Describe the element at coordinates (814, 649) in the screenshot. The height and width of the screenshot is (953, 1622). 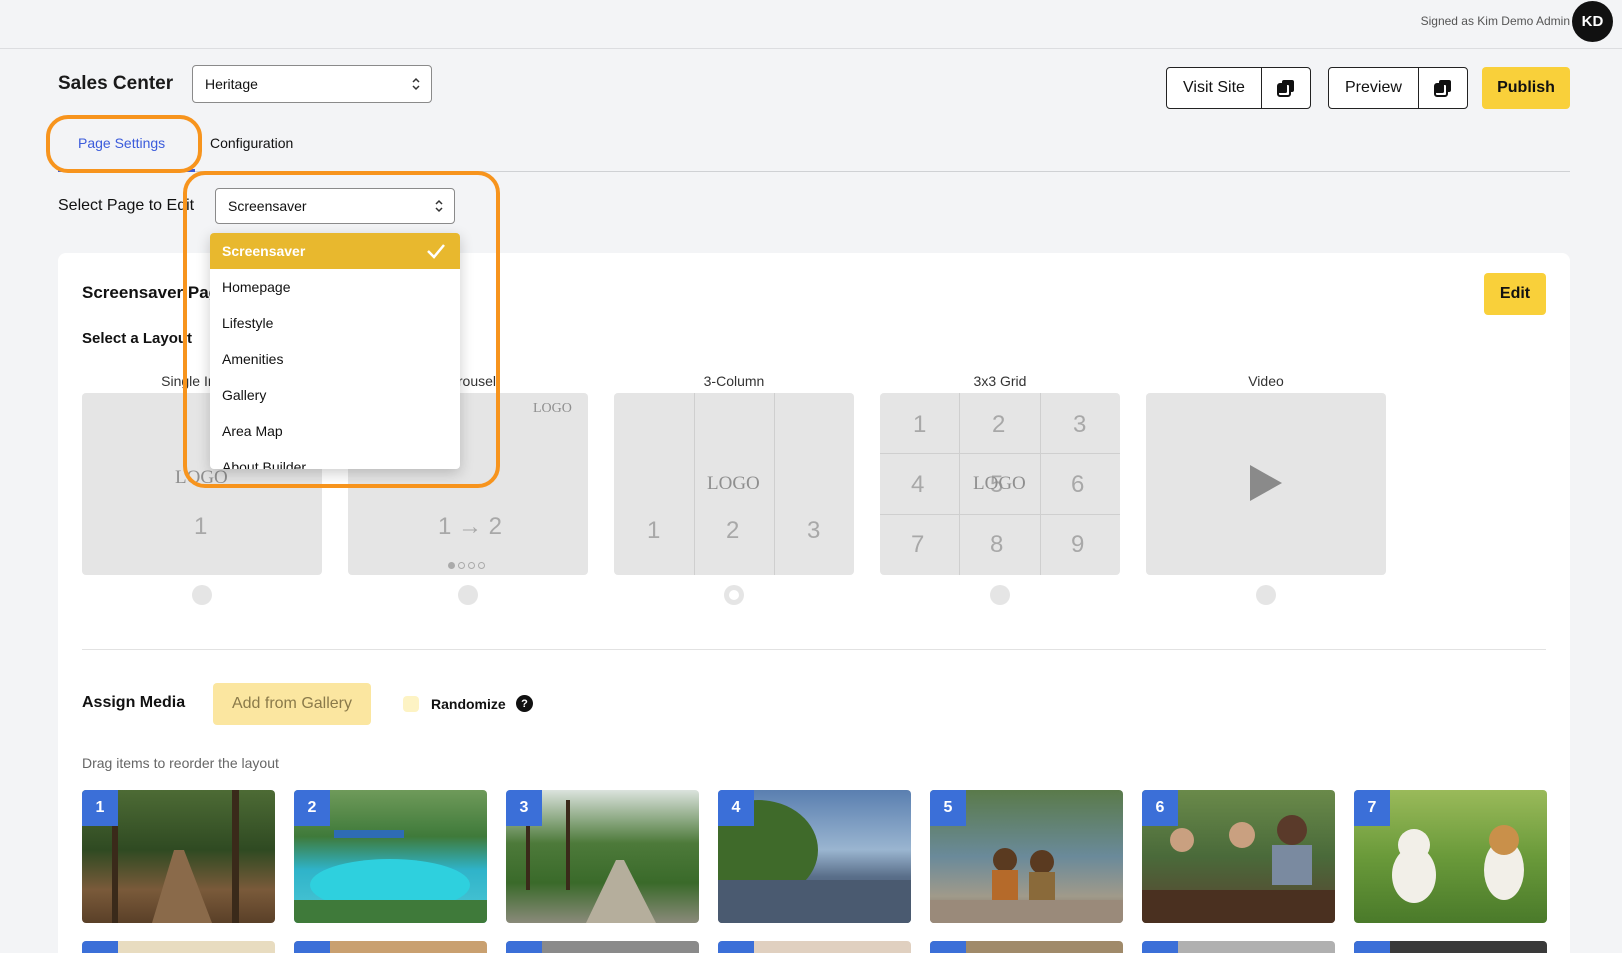
I see `divider` at that location.